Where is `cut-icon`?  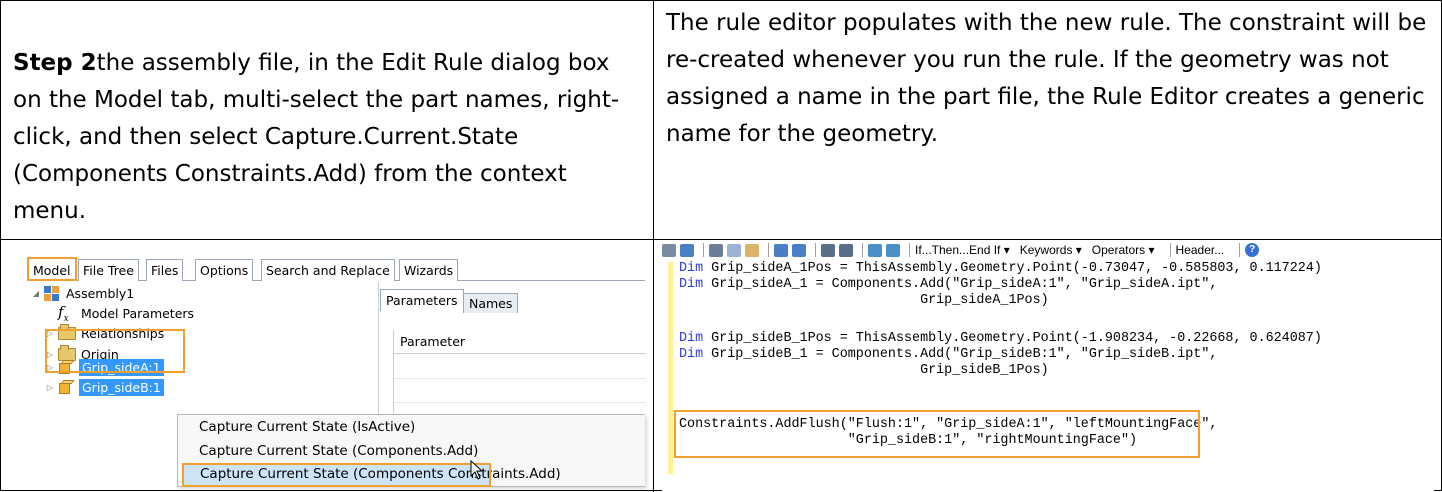
cut-icon is located at coordinates (716, 250).